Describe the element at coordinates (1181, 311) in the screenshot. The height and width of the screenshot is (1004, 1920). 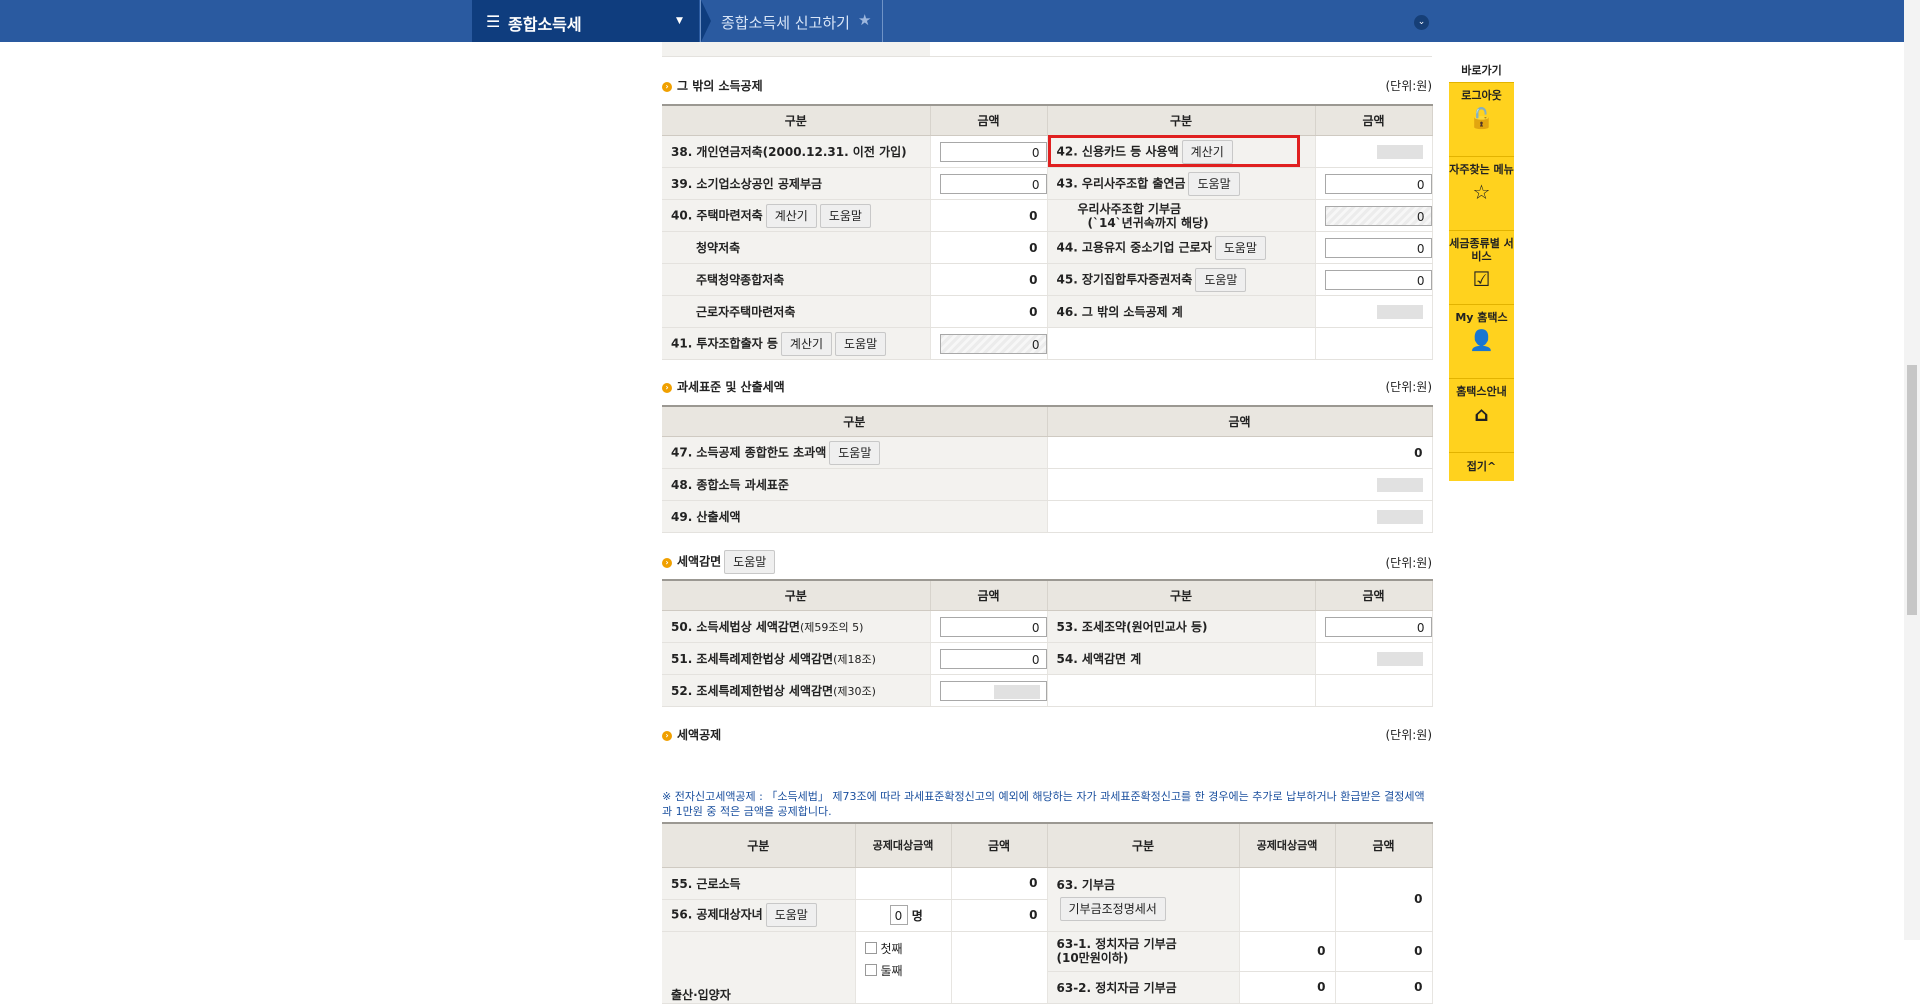
I see `row-46-label: 46. 그 밖의 소득공제 계` at that location.